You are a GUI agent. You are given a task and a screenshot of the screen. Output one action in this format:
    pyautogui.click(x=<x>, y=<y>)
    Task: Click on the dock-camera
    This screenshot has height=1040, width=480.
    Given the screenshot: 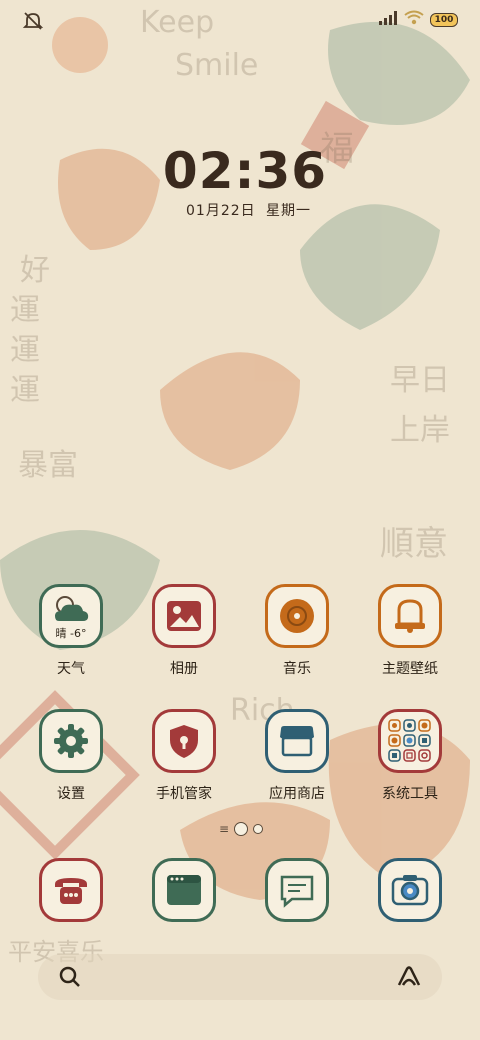 What is the action you would take?
    pyautogui.click(x=410, y=890)
    